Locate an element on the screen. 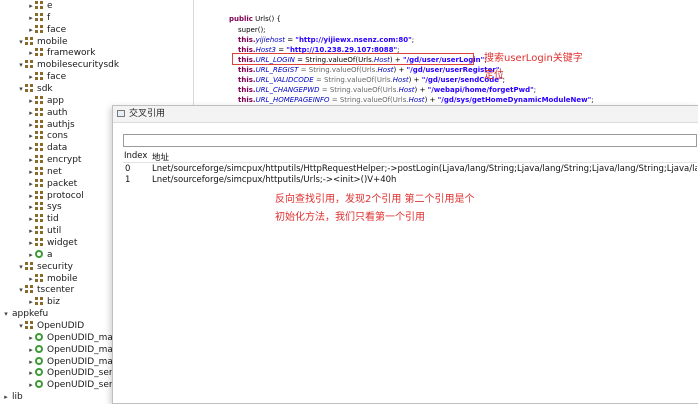 The height and width of the screenshot is (404, 698). tree-item: ▾ OpenUDID is located at coordinates (50, 326).